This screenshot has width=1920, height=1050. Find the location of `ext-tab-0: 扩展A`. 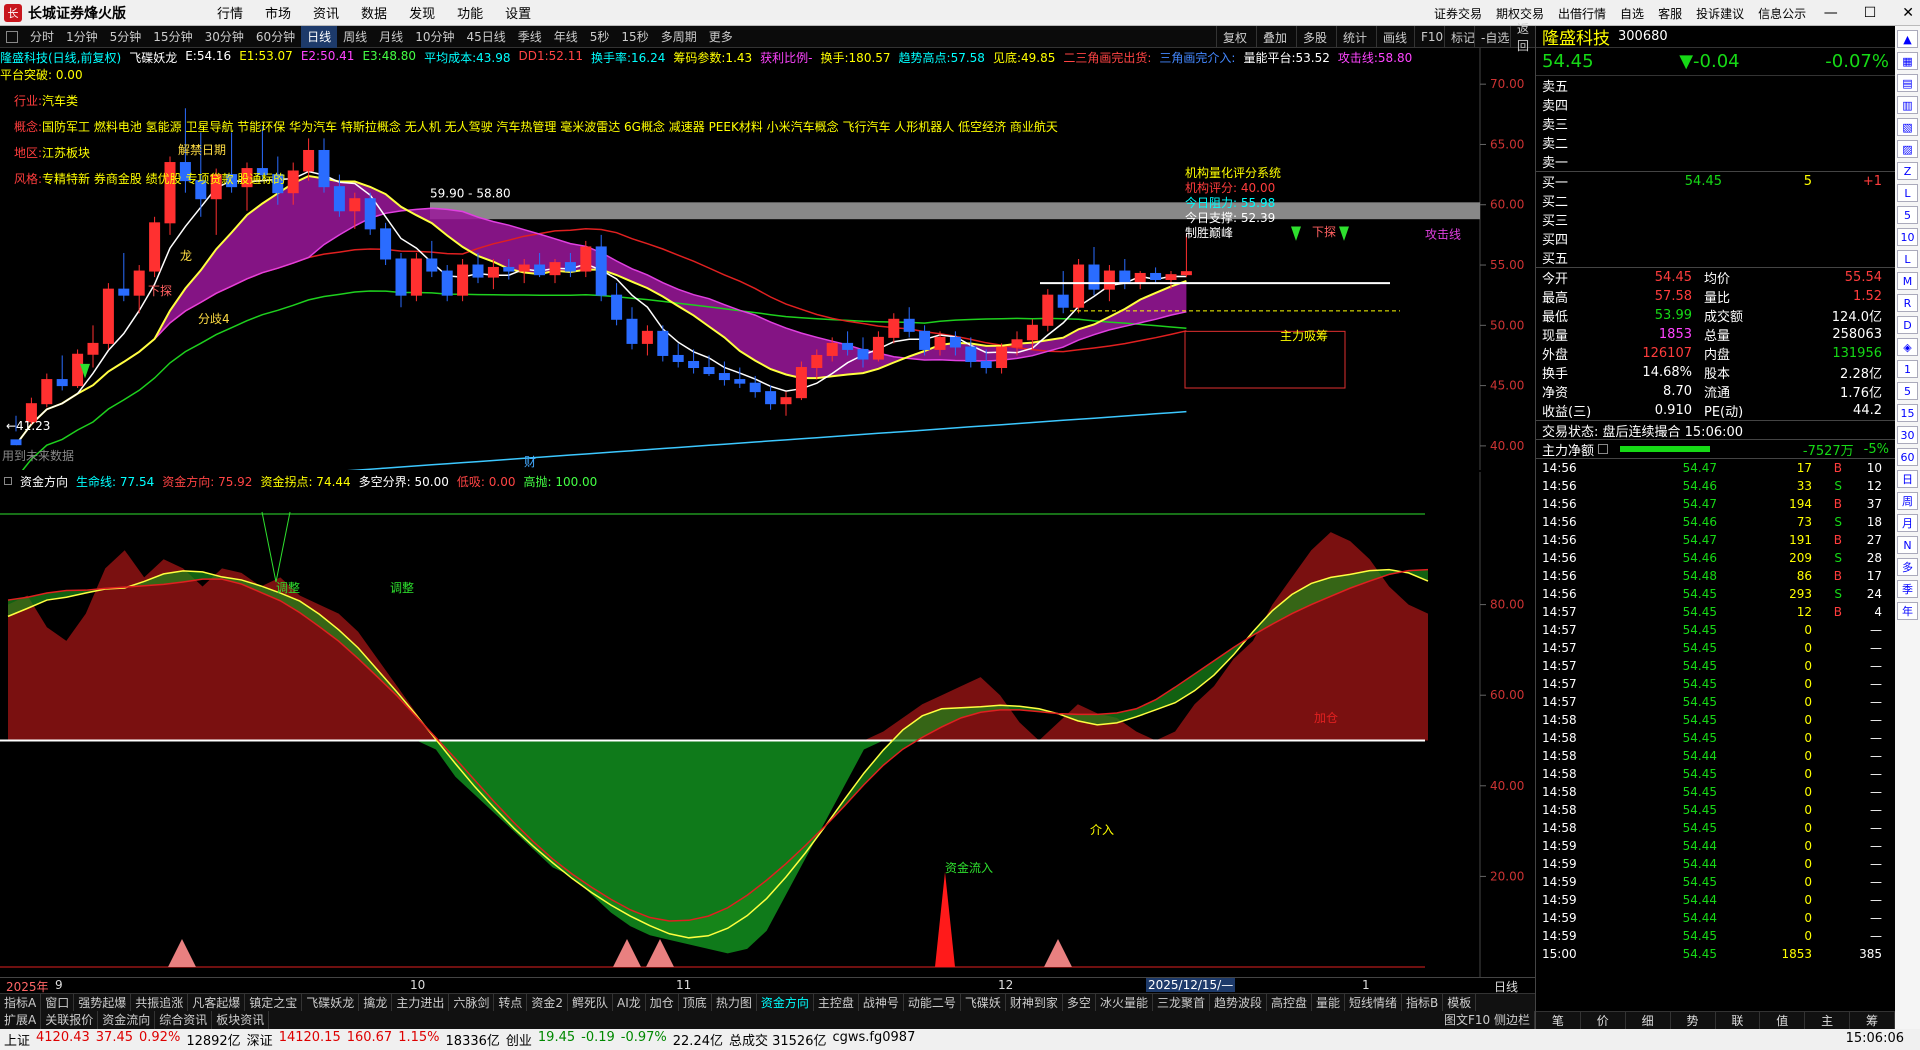

ext-tab-0: 扩展A is located at coordinates (21, 1020).